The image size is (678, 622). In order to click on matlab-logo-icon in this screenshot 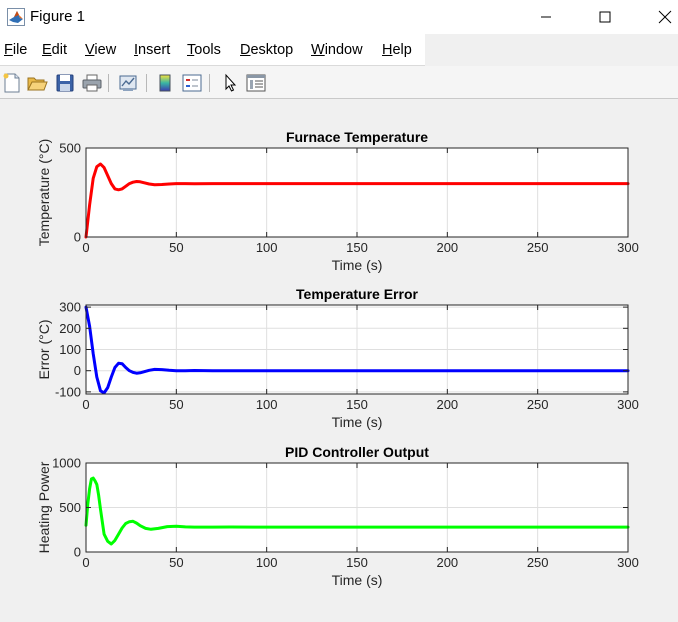, I will do `click(16, 17)`.